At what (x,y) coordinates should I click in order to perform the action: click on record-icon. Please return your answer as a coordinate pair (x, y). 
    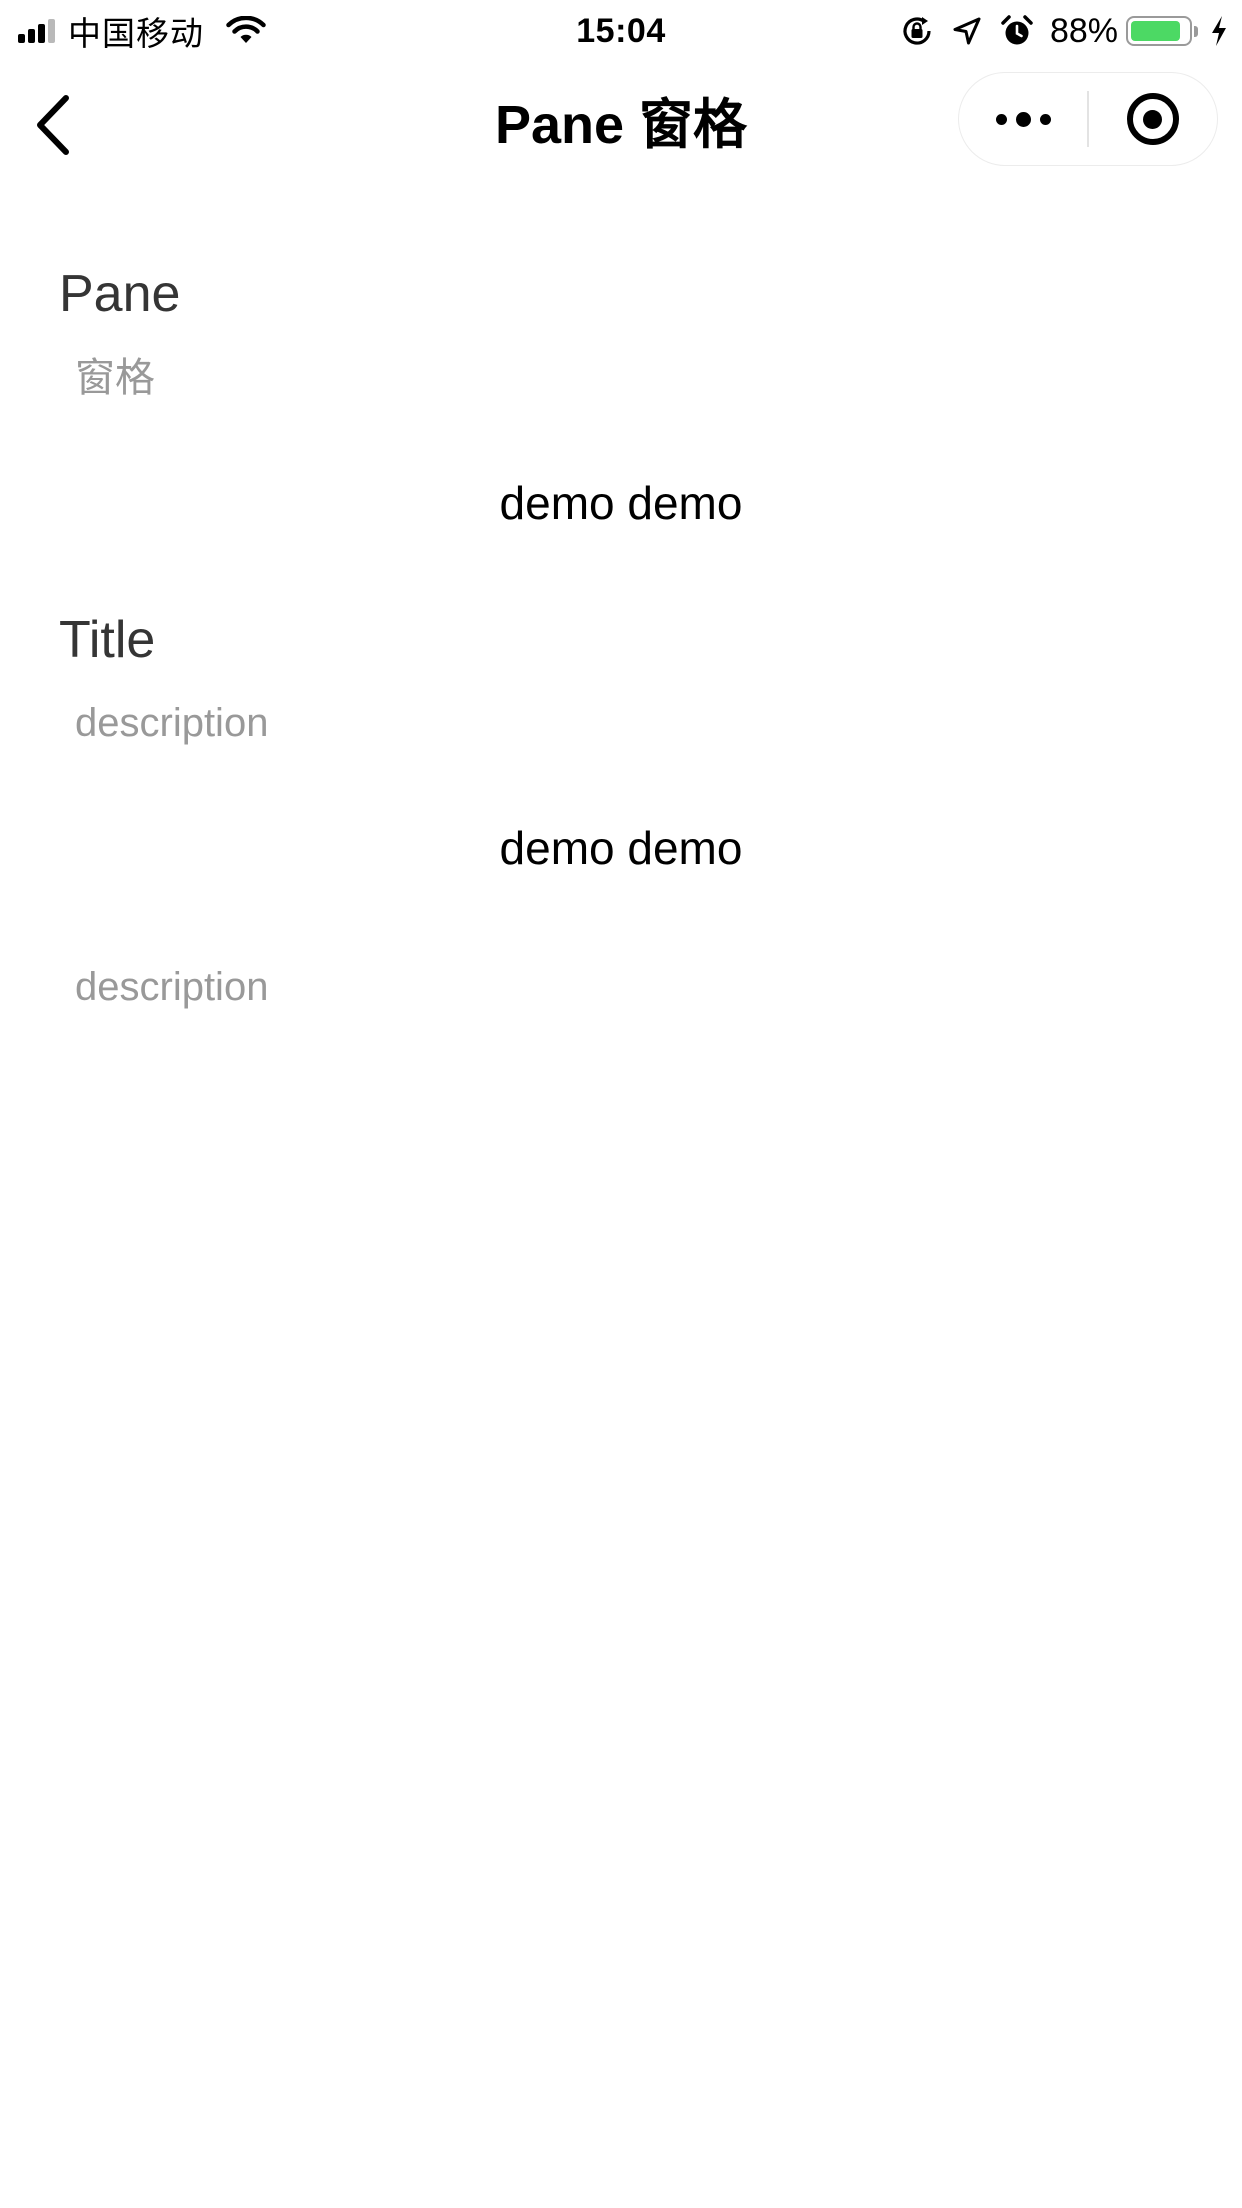
    Looking at the image, I should click on (1152, 119).